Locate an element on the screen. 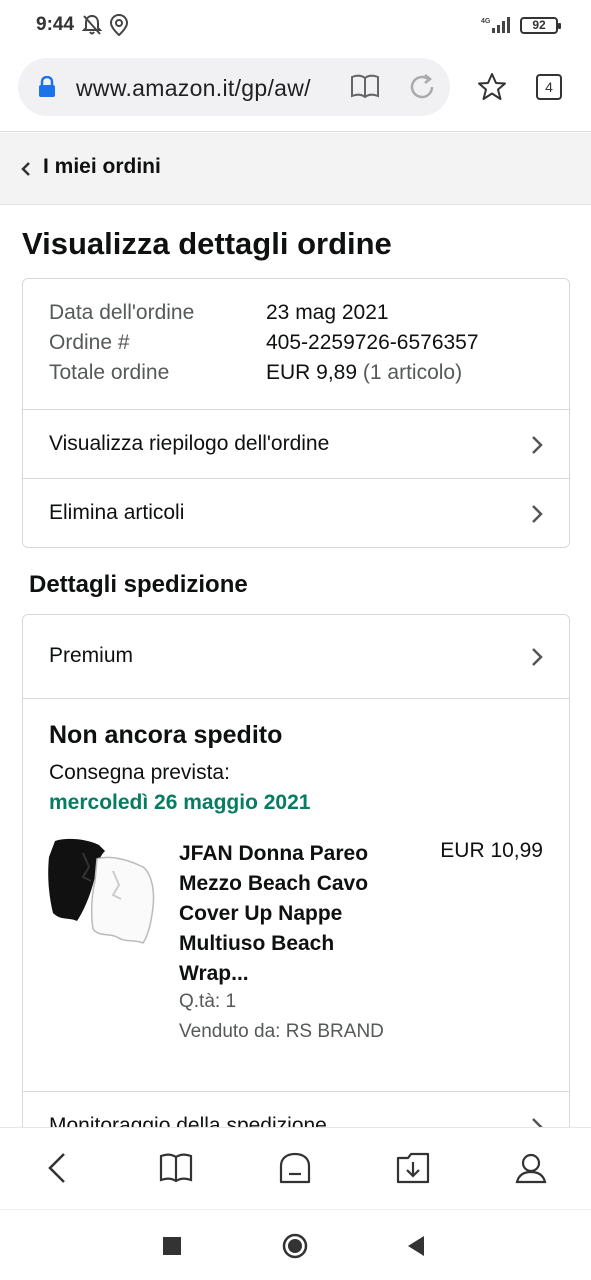 This screenshot has height=1280, width=591. back-triangle-icon is located at coordinates (416, 1248).